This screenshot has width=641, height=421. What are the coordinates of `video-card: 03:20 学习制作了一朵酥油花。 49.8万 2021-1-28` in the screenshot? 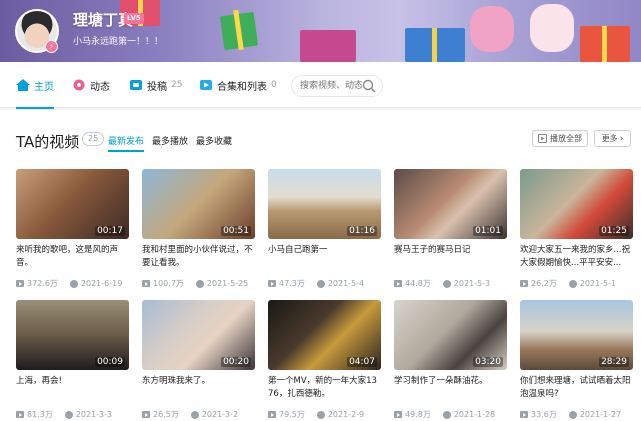 It's located at (450, 360).